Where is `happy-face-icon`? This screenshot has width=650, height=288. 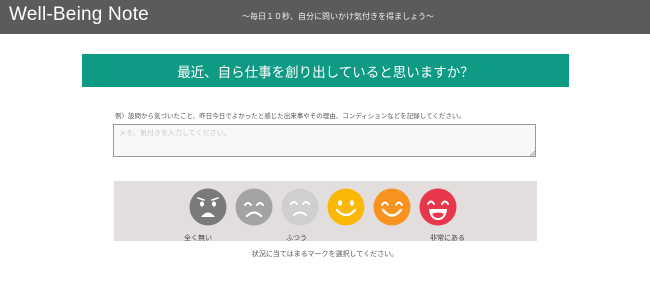
happy-face-icon is located at coordinates (392, 207).